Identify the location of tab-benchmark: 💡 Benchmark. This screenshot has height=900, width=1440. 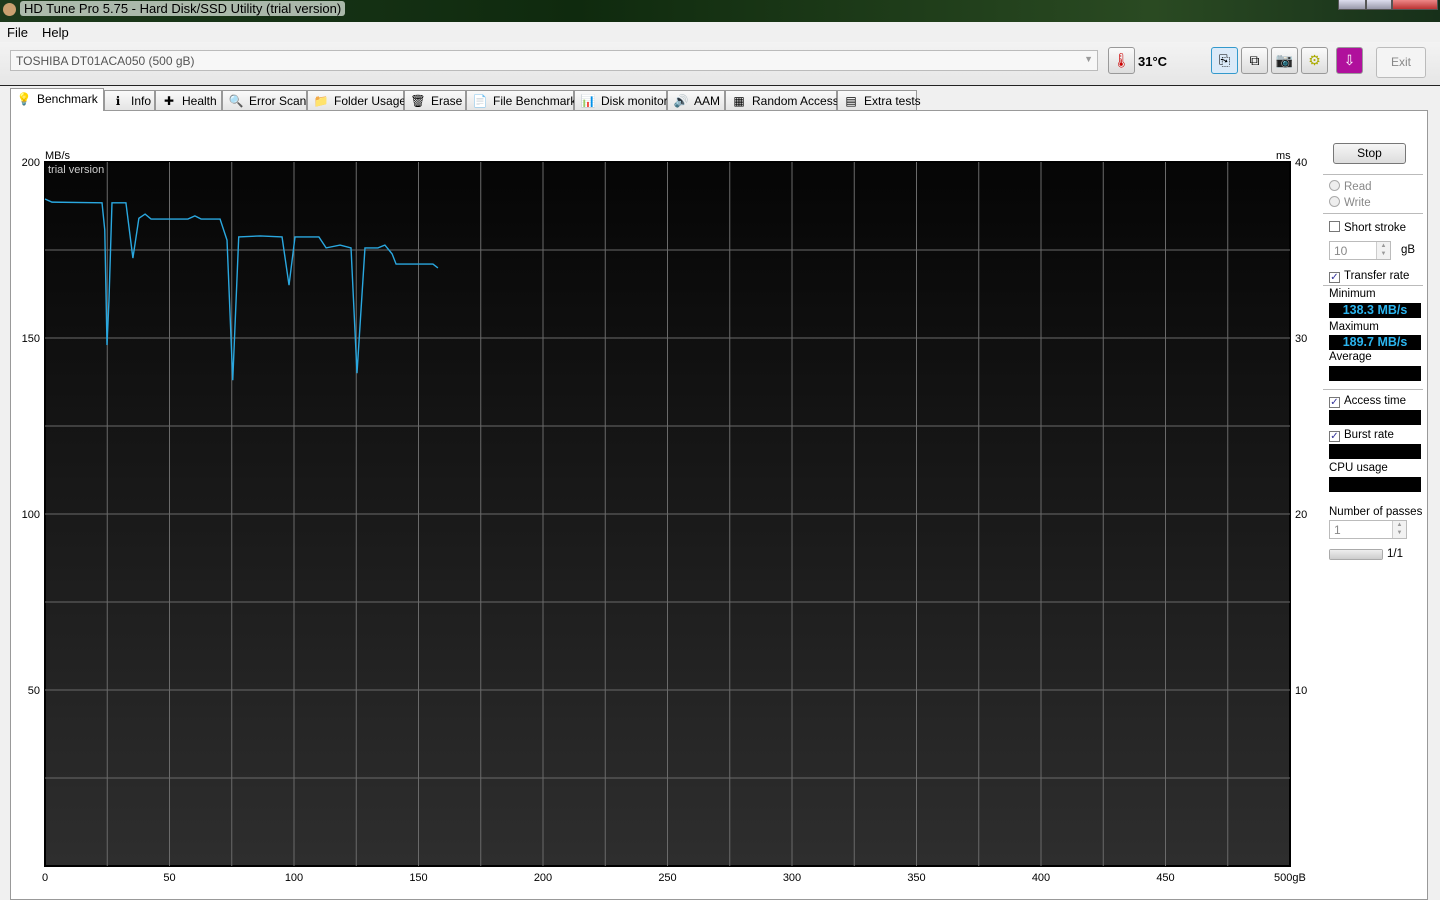
(57, 99).